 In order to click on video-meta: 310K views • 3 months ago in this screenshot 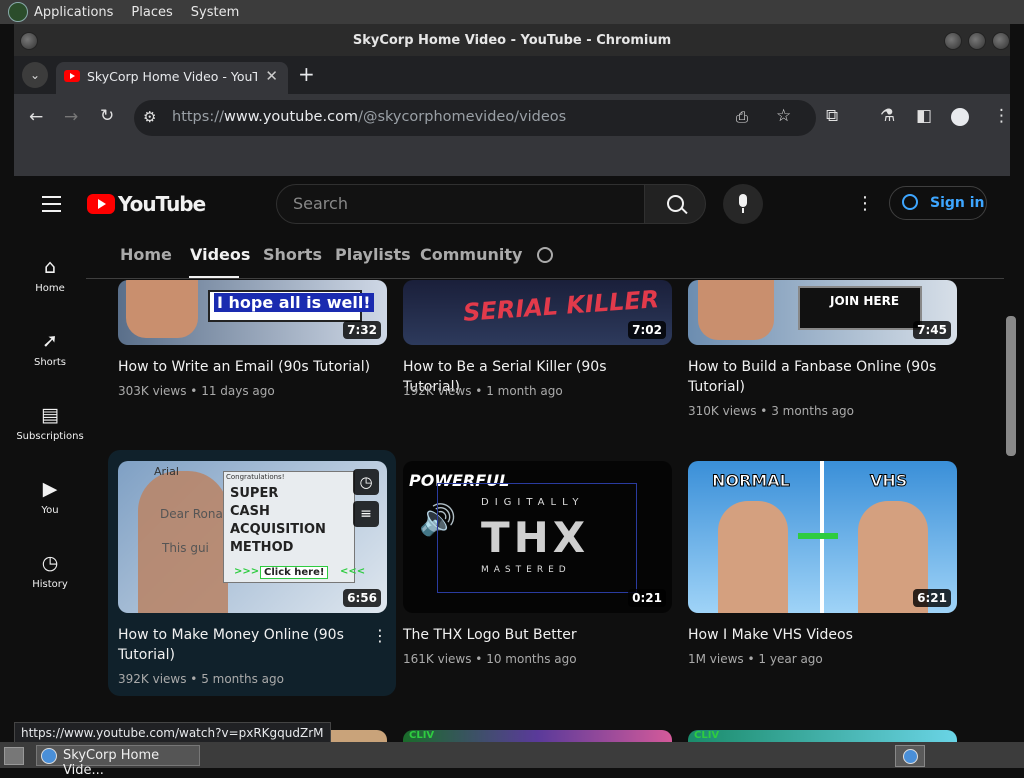, I will do `click(771, 411)`.